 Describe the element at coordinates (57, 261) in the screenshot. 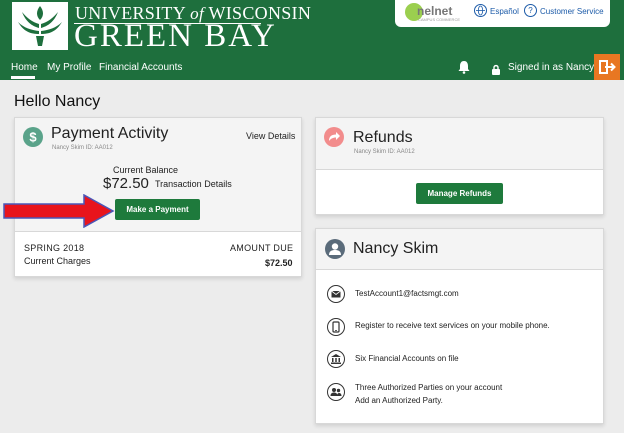

I see `current-charges-label: Current Charges` at that location.